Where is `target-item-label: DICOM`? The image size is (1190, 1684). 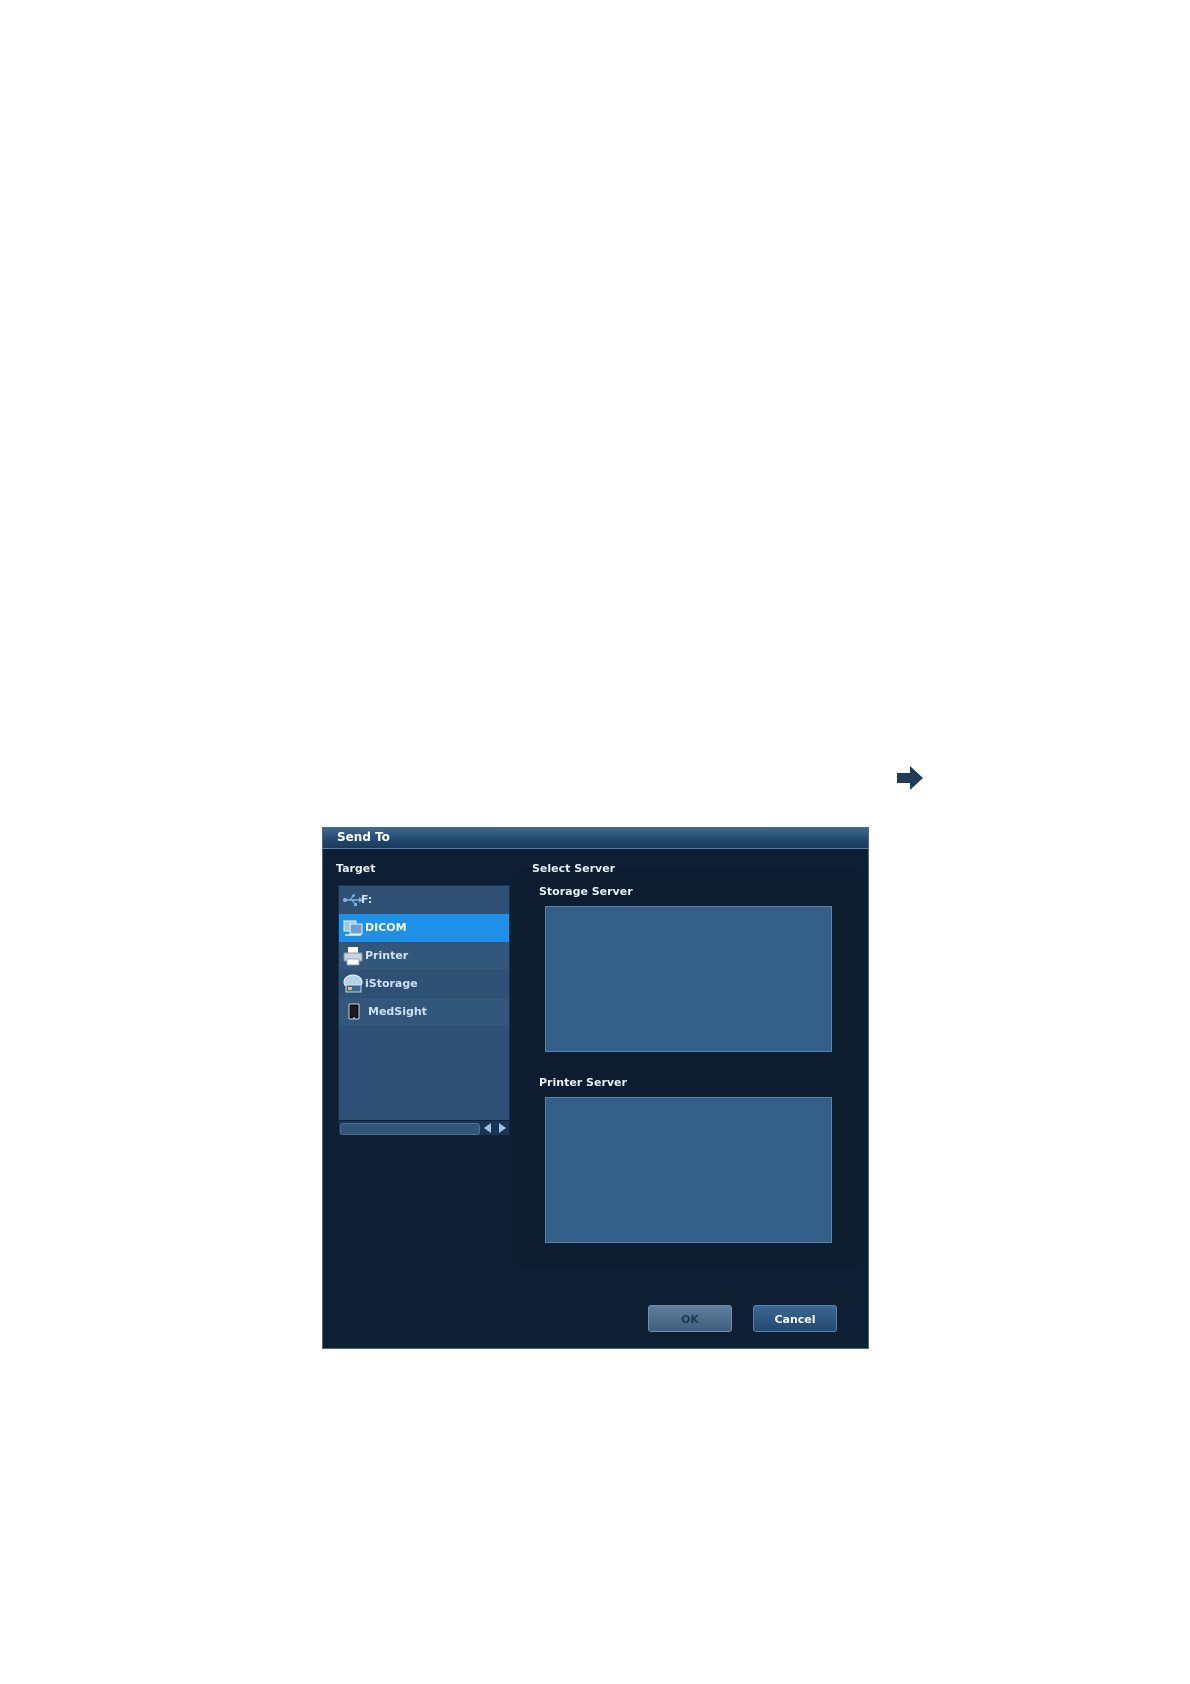 target-item-label: DICOM is located at coordinates (386, 927).